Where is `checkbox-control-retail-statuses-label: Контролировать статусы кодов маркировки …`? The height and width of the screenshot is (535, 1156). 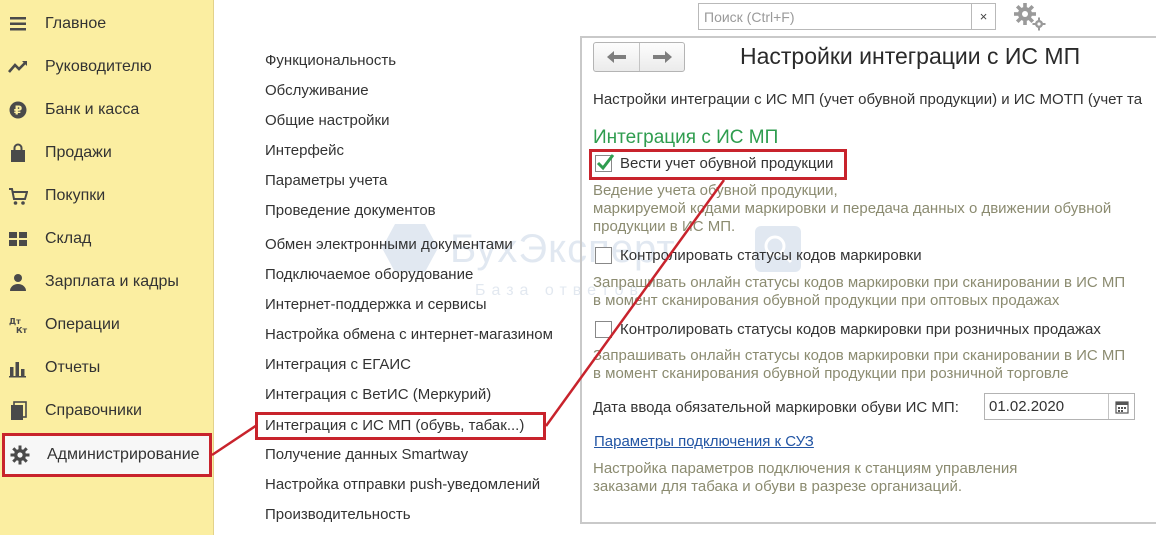
checkbox-control-retail-statuses-label: Контролировать статусы кодов маркировки … is located at coordinates (860, 329).